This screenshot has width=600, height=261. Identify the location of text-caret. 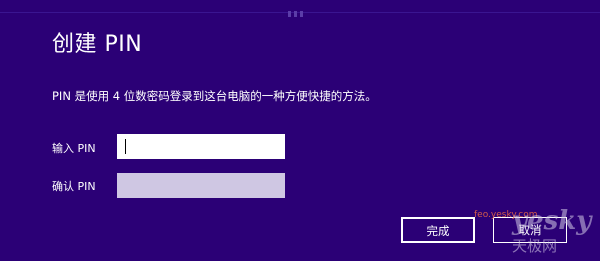
(125, 146).